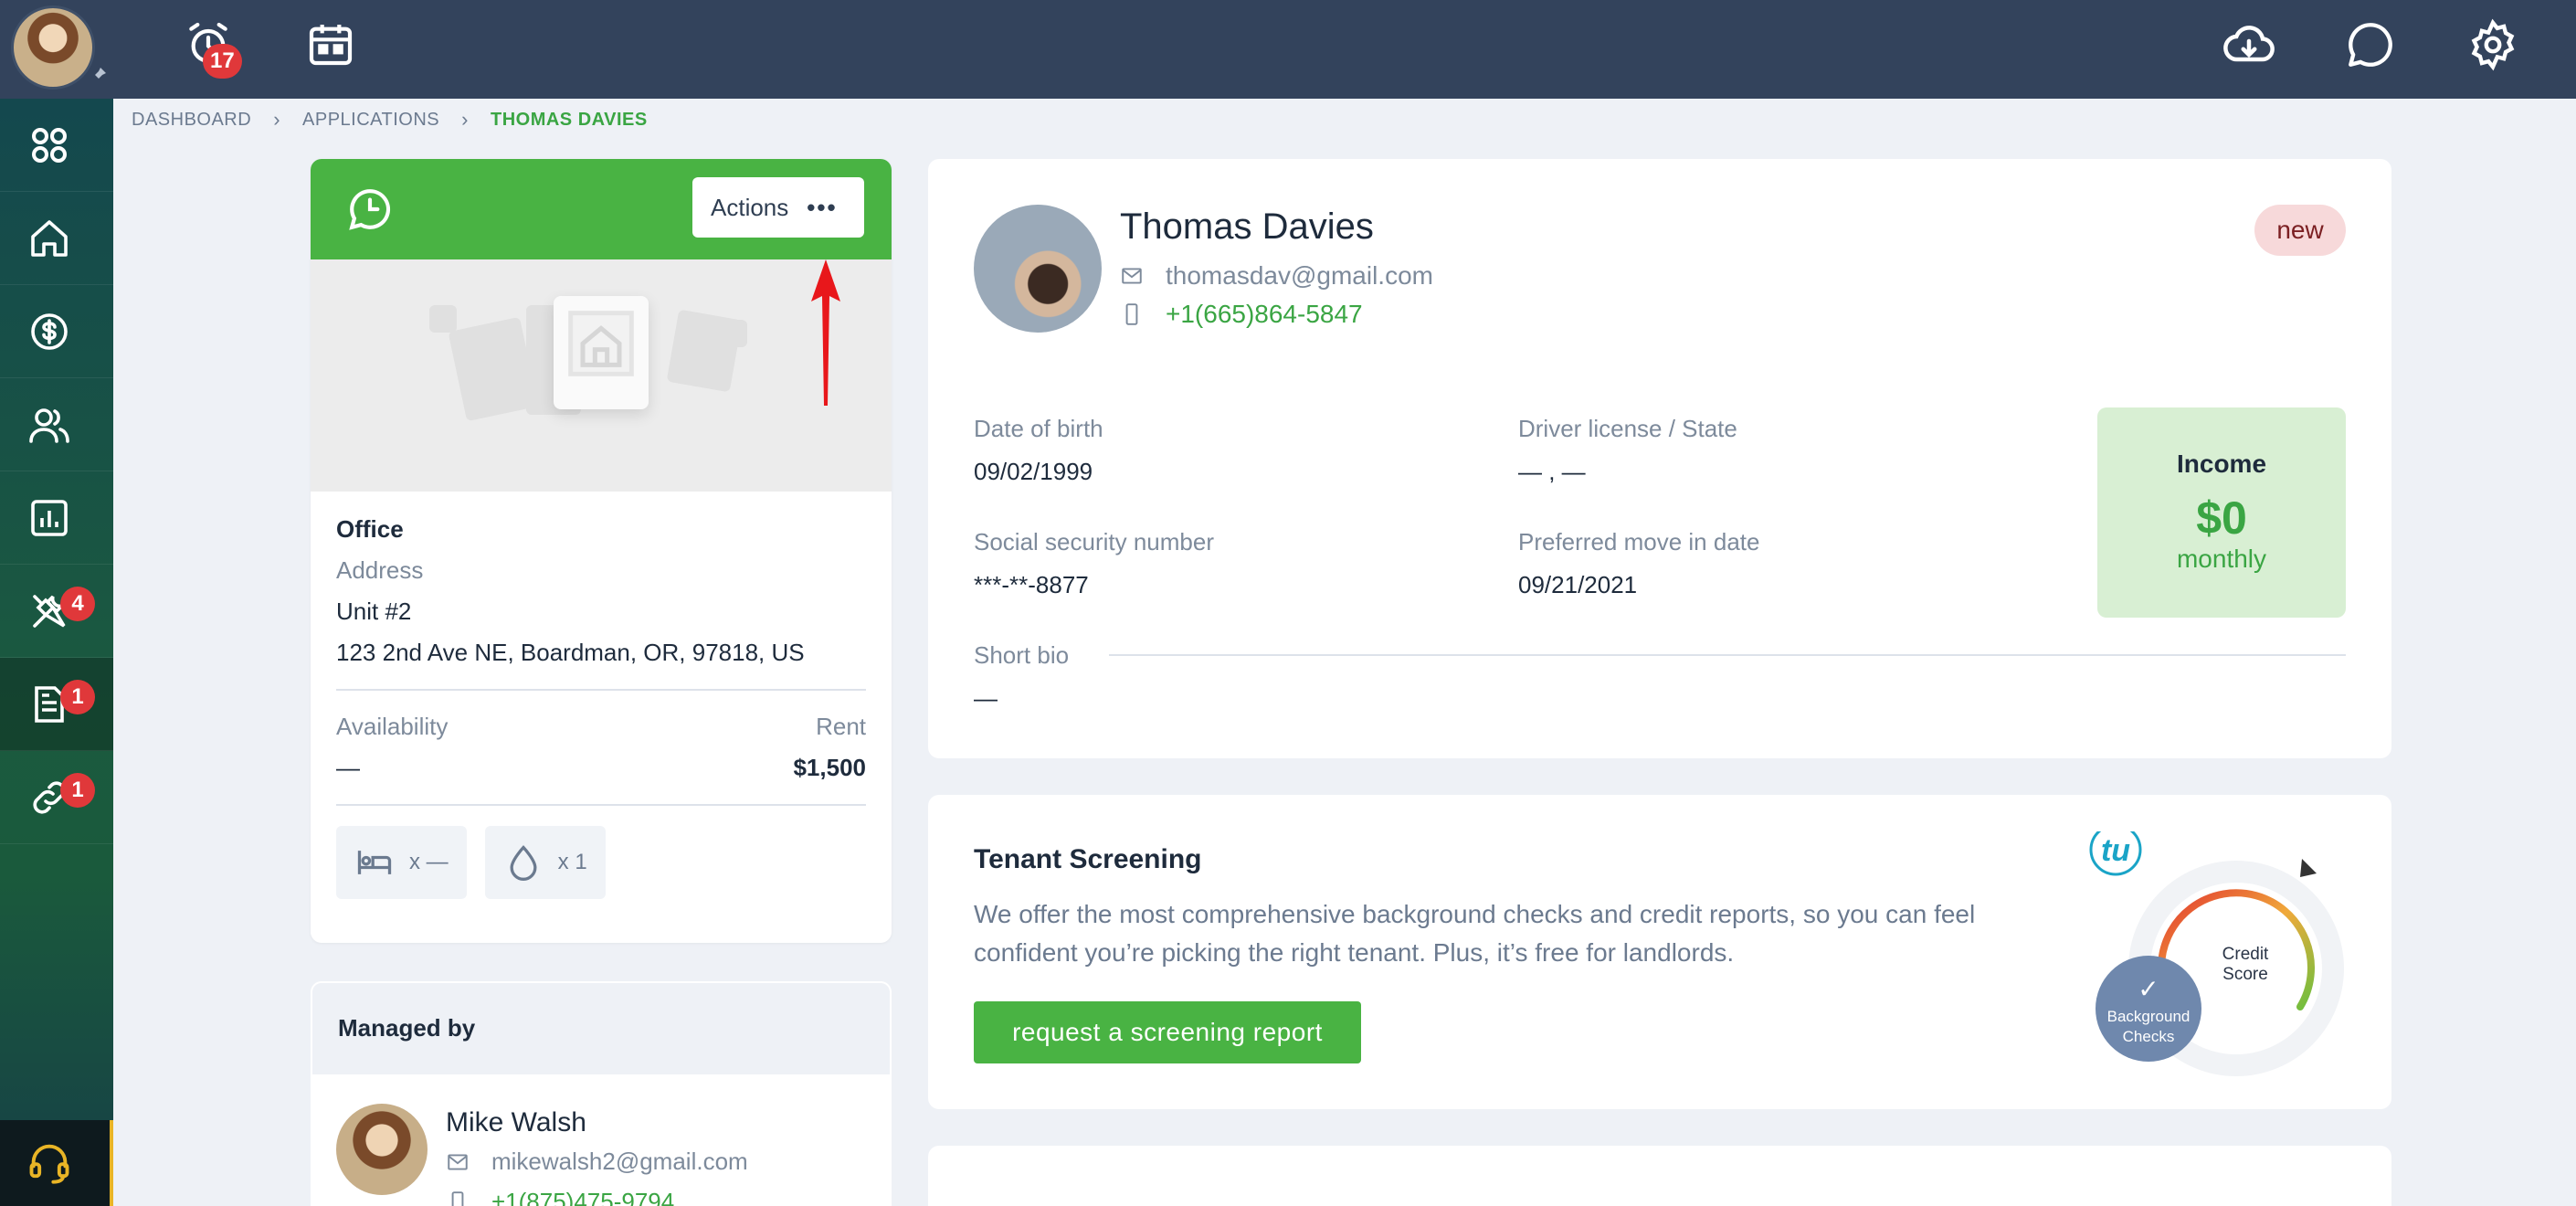  Describe the element at coordinates (1038, 450) in the screenshot. I see `dob-field: Date of birth 09/02/1999` at that location.